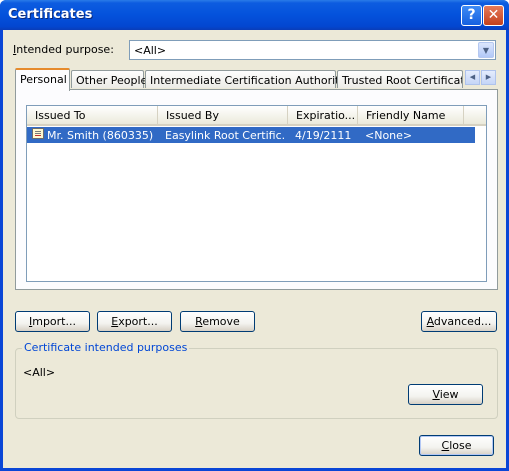  I want to click on intended-purpose-value: <All>, so click(150, 50).